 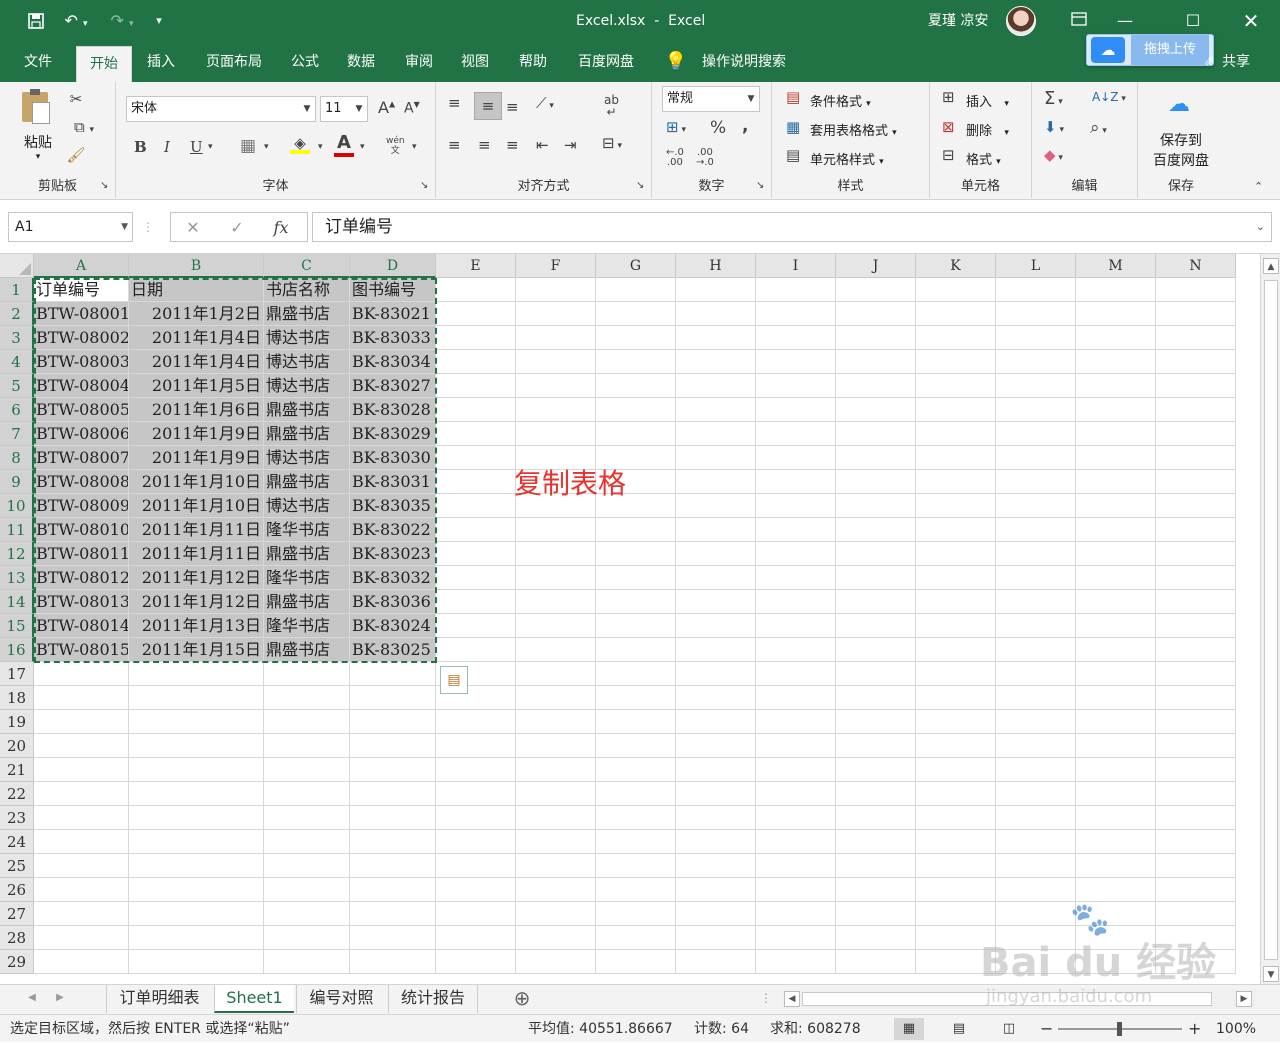 I want to click on cell-f24, so click(x=556, y=842).